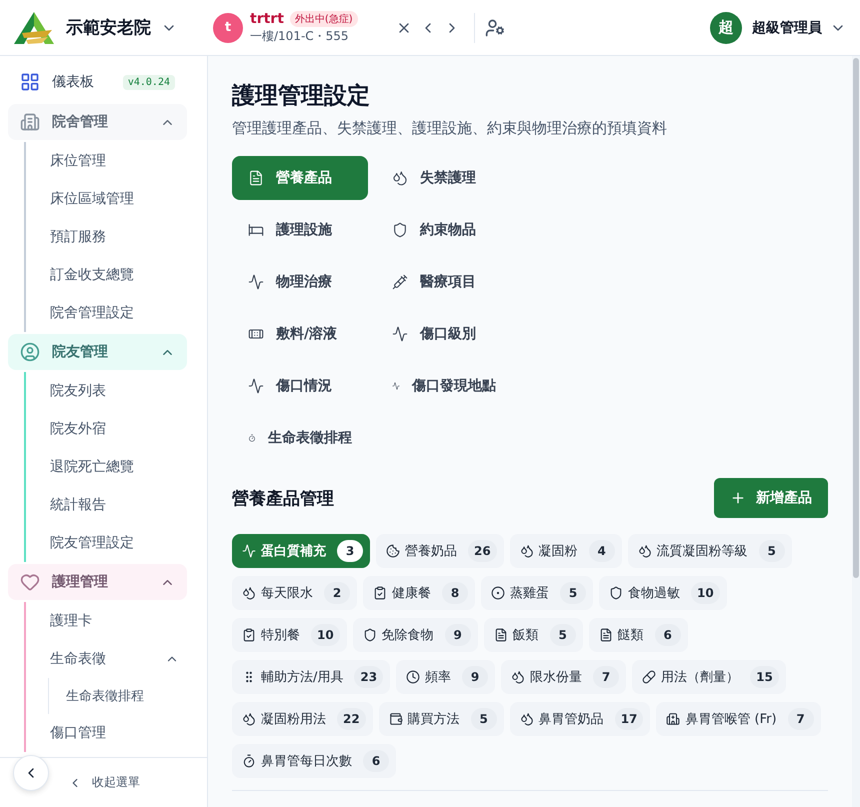 Image resolution: width=860 pixels, height=807 pixels. I want to click on sidebar-subgroup: 生命表徵, so click(106, 659).